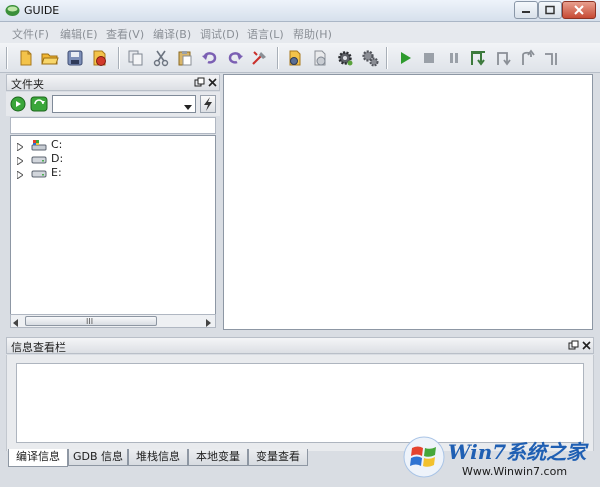 This screenshot has width=600, height=487. What do you see at coordinates (265, 34) in the screenshot?
I see `menu-language: 语言(L)` at bounding box center [265, 34].